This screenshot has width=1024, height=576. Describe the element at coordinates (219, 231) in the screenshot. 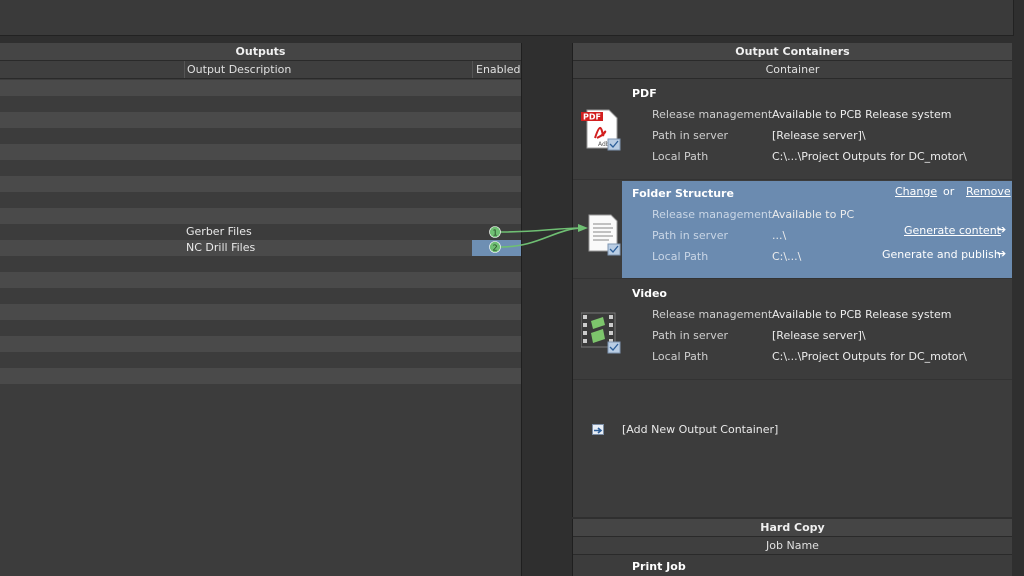

I see `output-description: Gerber Files` at that location.